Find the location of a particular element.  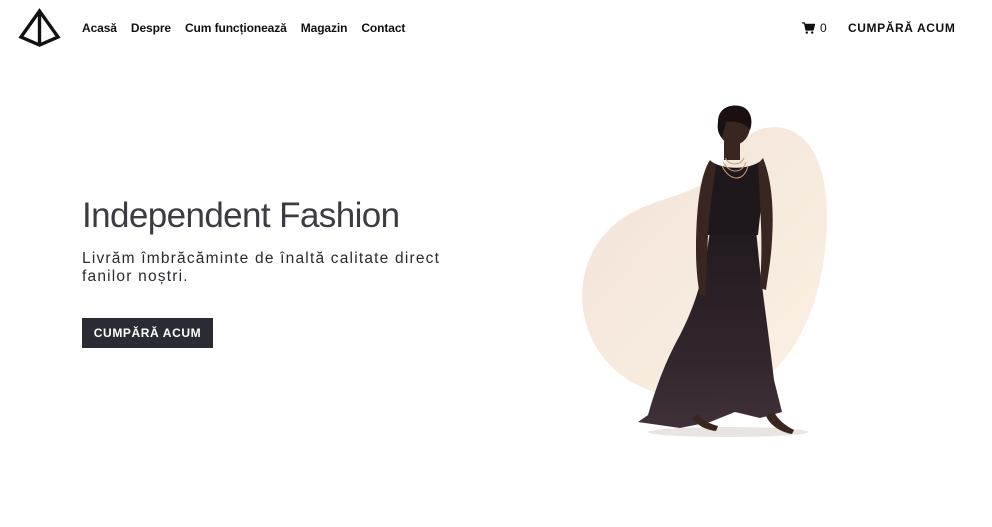

nav-item-home: Acasă is located at coordinates (99, 28).